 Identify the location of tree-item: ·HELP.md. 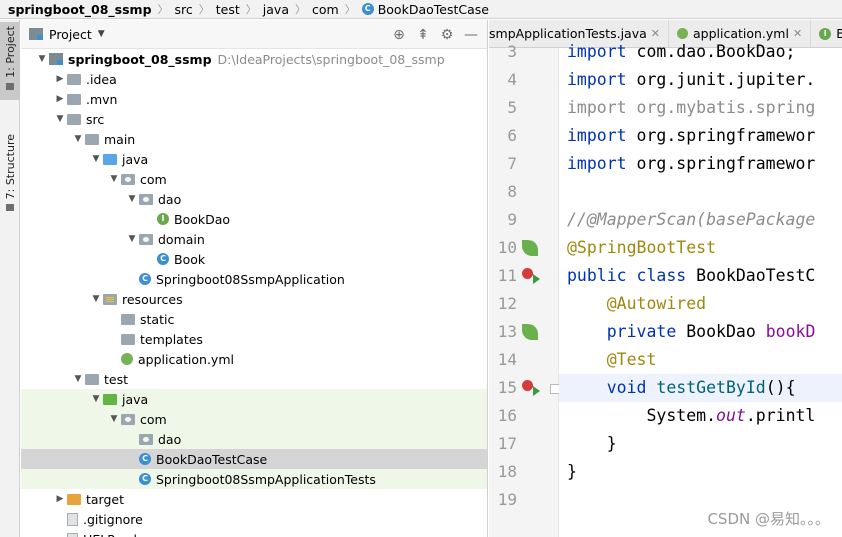
(254, 533).